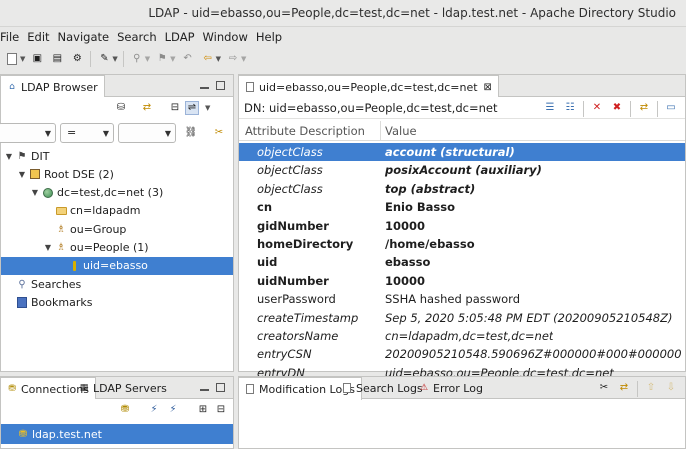 Image resolution: width=686 pixels, height=449 pixels. What do you see at coordinates (137, 59) in the screenshot?
I see `search-icon: ⚲` at bounding box center [137, 59].